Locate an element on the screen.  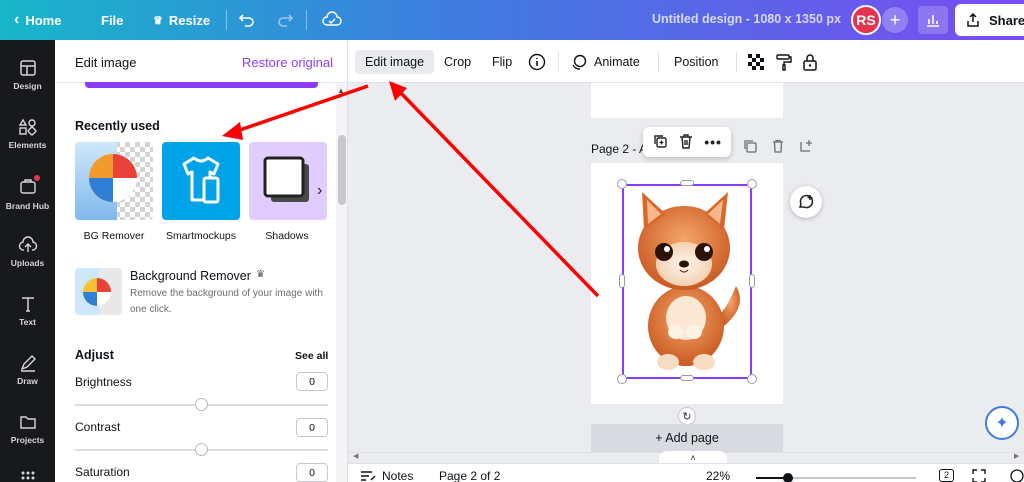
help-button is located at coordinates (1017, 475).